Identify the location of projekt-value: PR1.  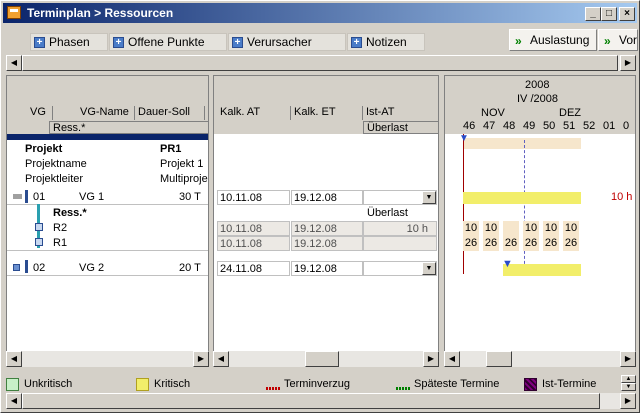
(171, 149).